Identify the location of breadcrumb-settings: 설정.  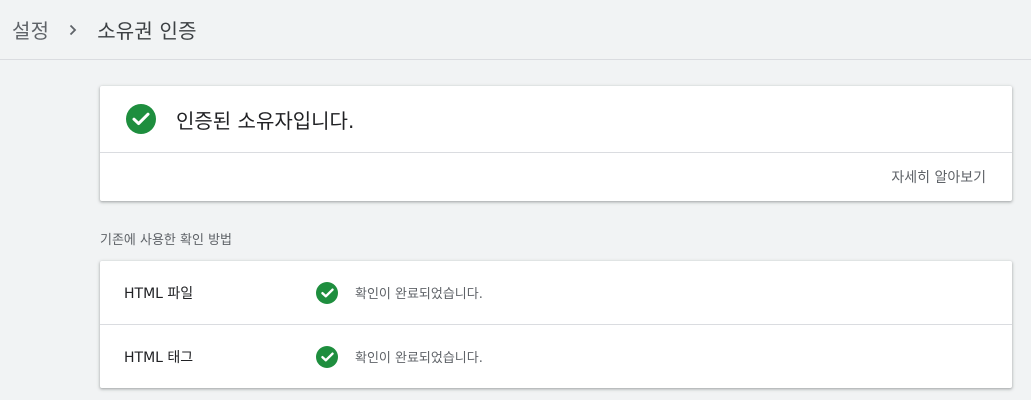
(30, 29).